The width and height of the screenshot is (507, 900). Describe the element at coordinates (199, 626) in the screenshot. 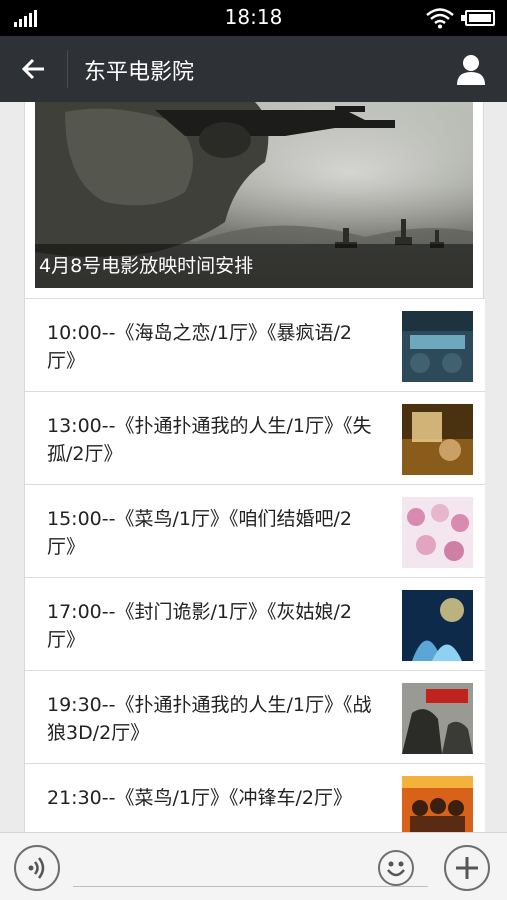

I see `schedule-text: 17:00--《封门诡影/1厅》《灰姑娘/2厅》` at that location.